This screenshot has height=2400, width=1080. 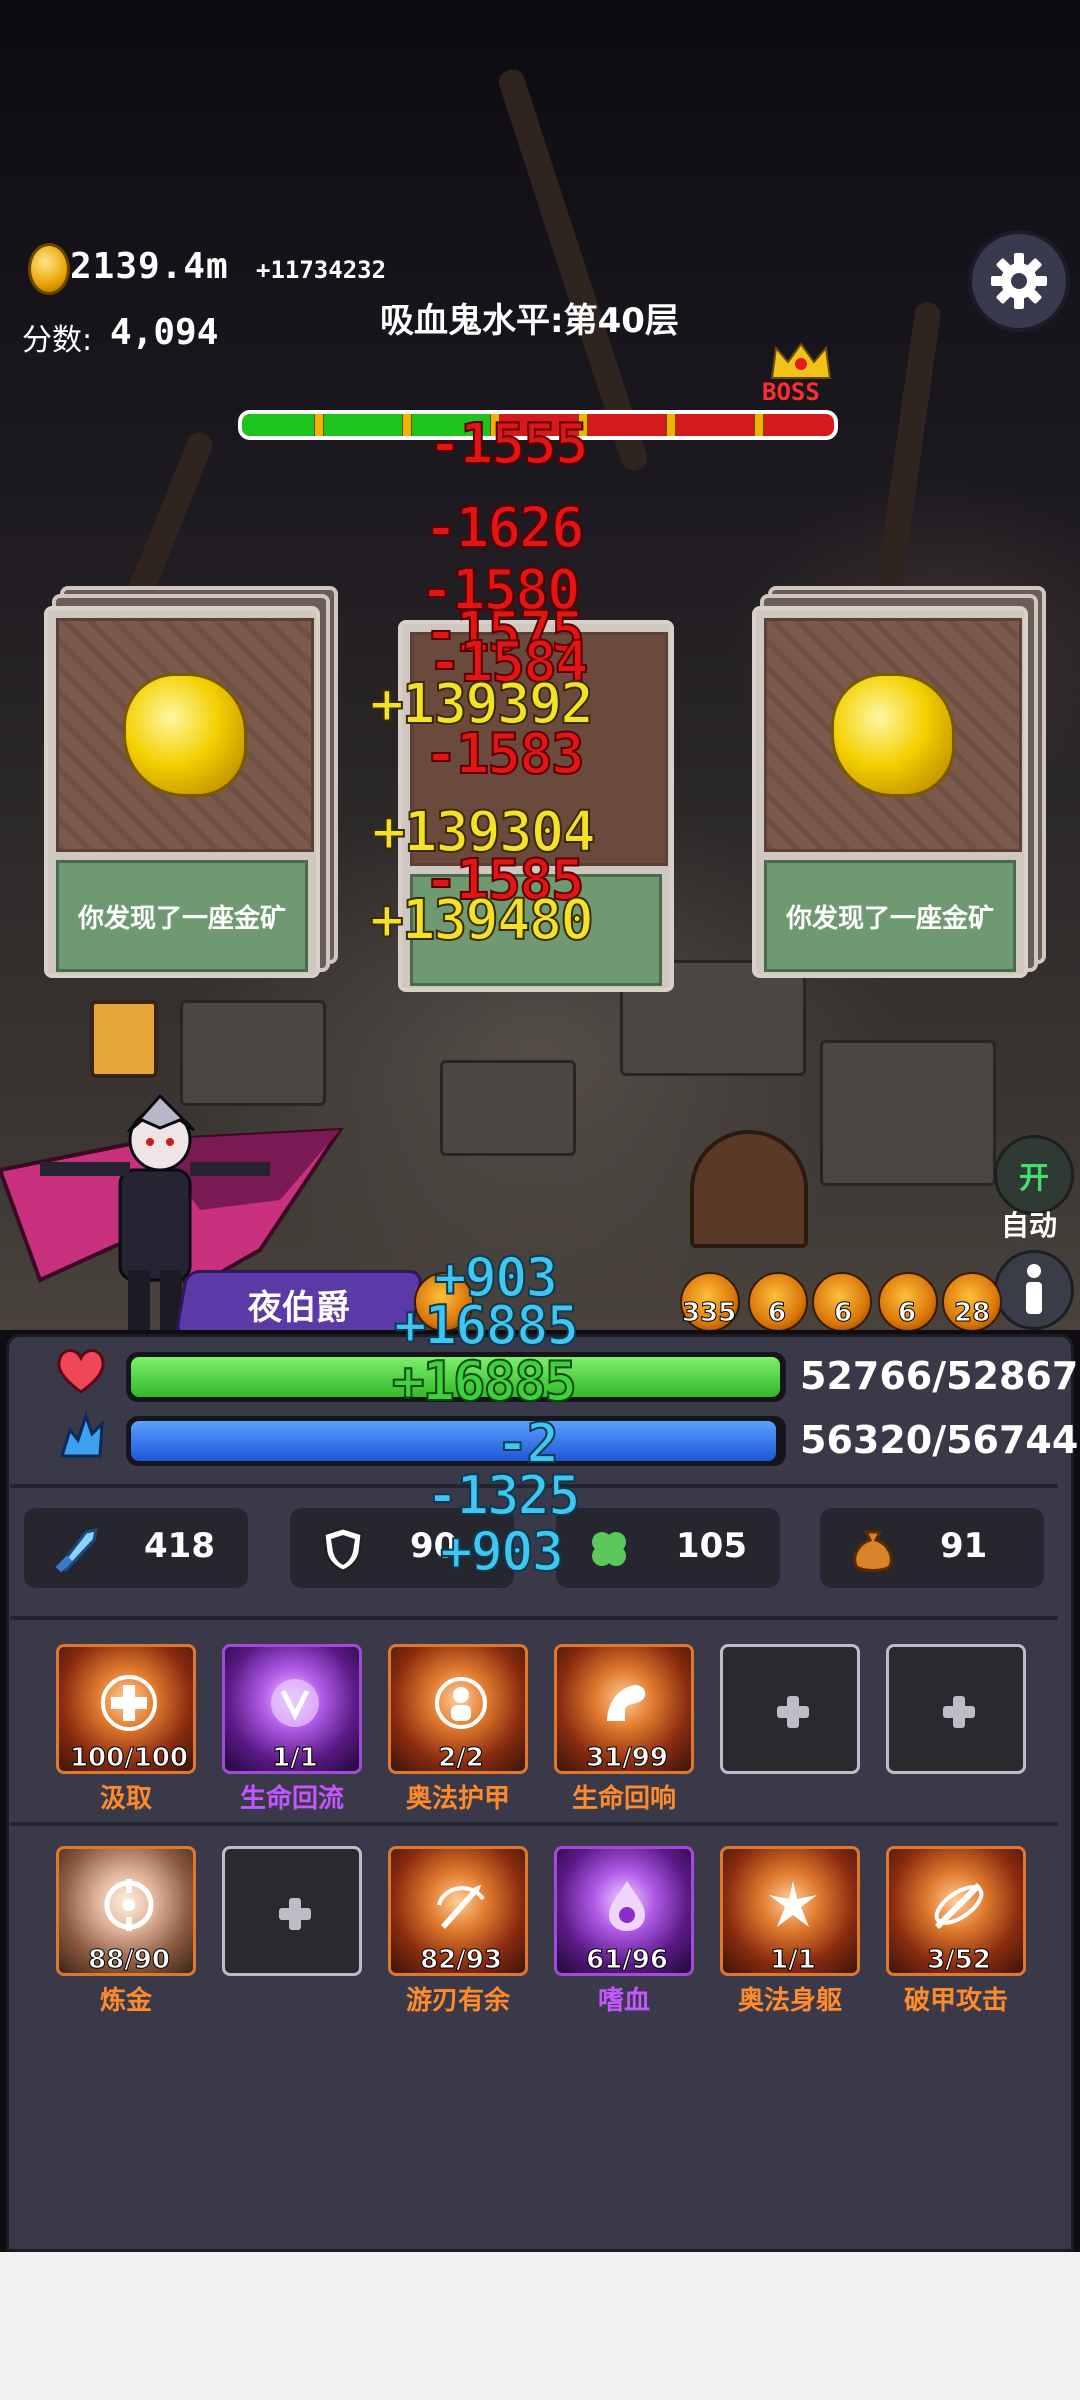 I want to click on skill-name: 破甲攻击, so click(x=955, y=2001).